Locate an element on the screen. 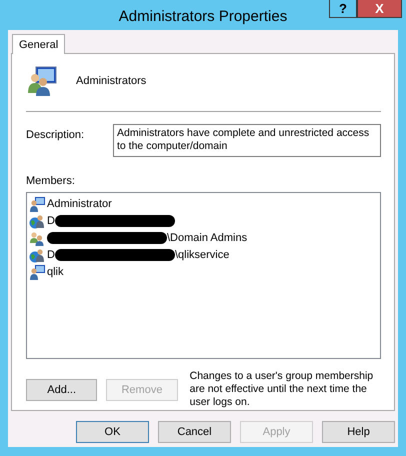 The height and width of the screenshot is (456, 406). member-name: qlik is located at coordinates (55, 272).